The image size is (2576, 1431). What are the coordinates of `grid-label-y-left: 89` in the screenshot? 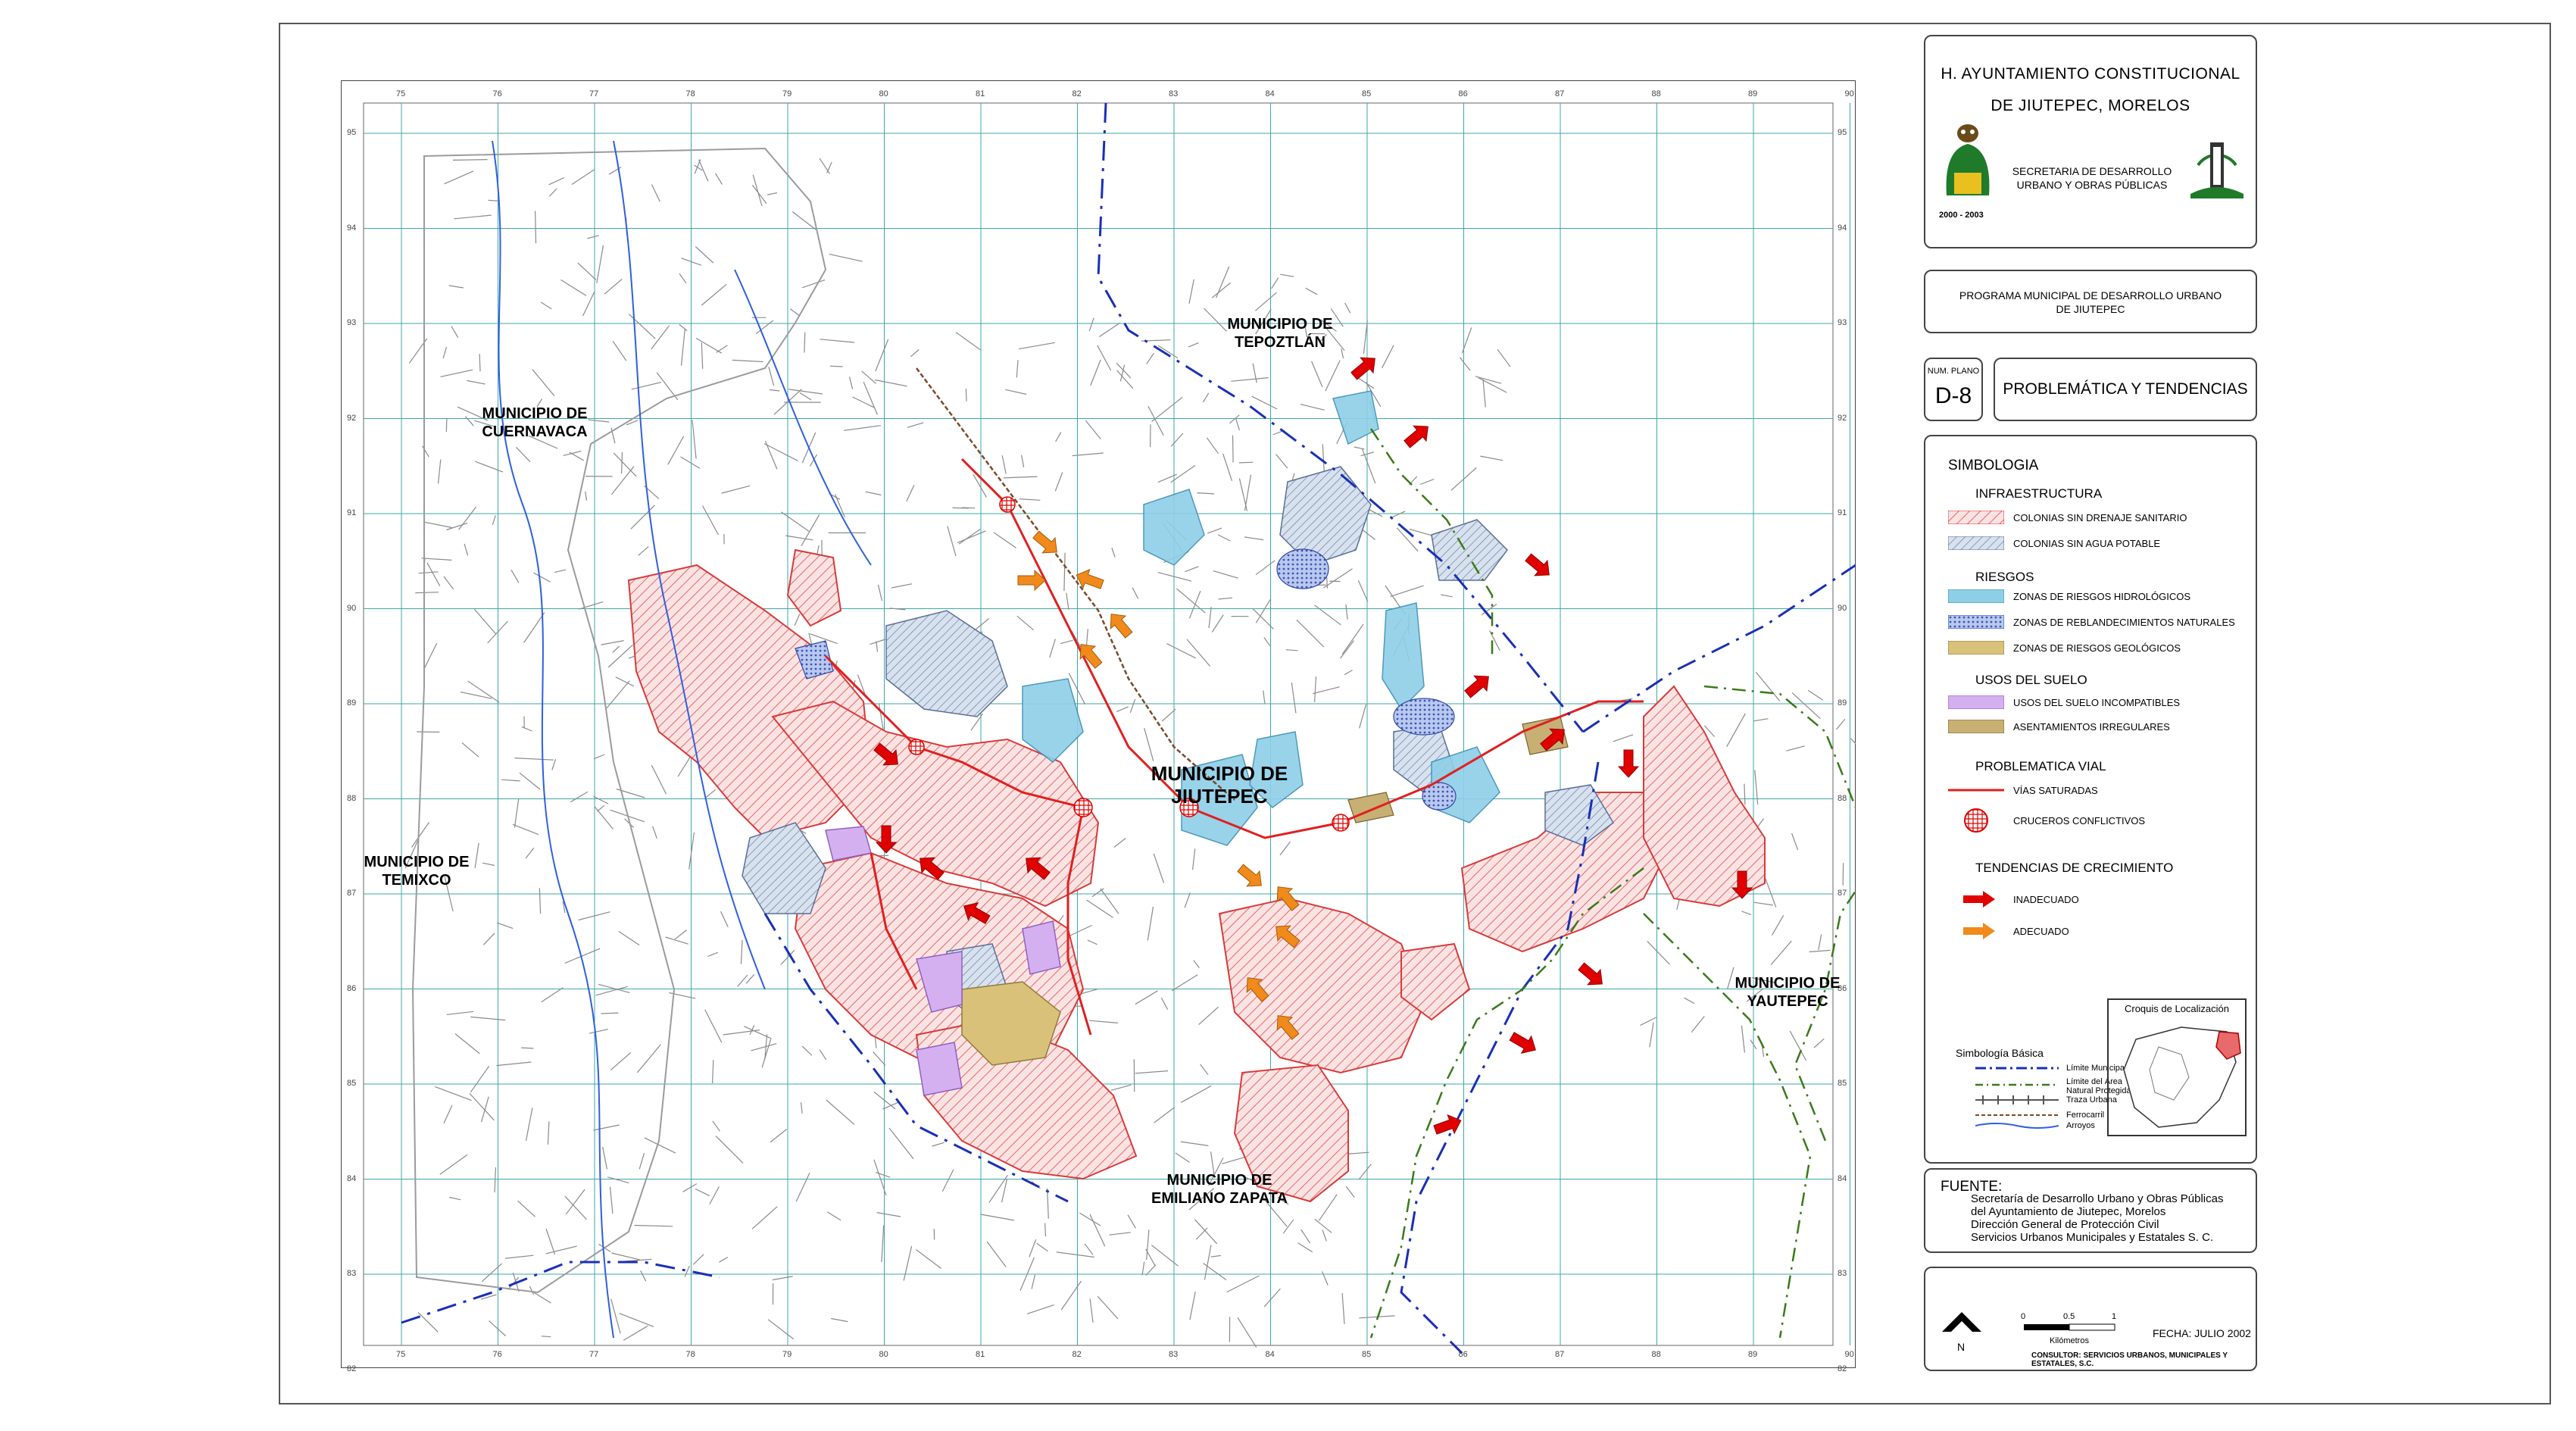 It's located at (352, 703).